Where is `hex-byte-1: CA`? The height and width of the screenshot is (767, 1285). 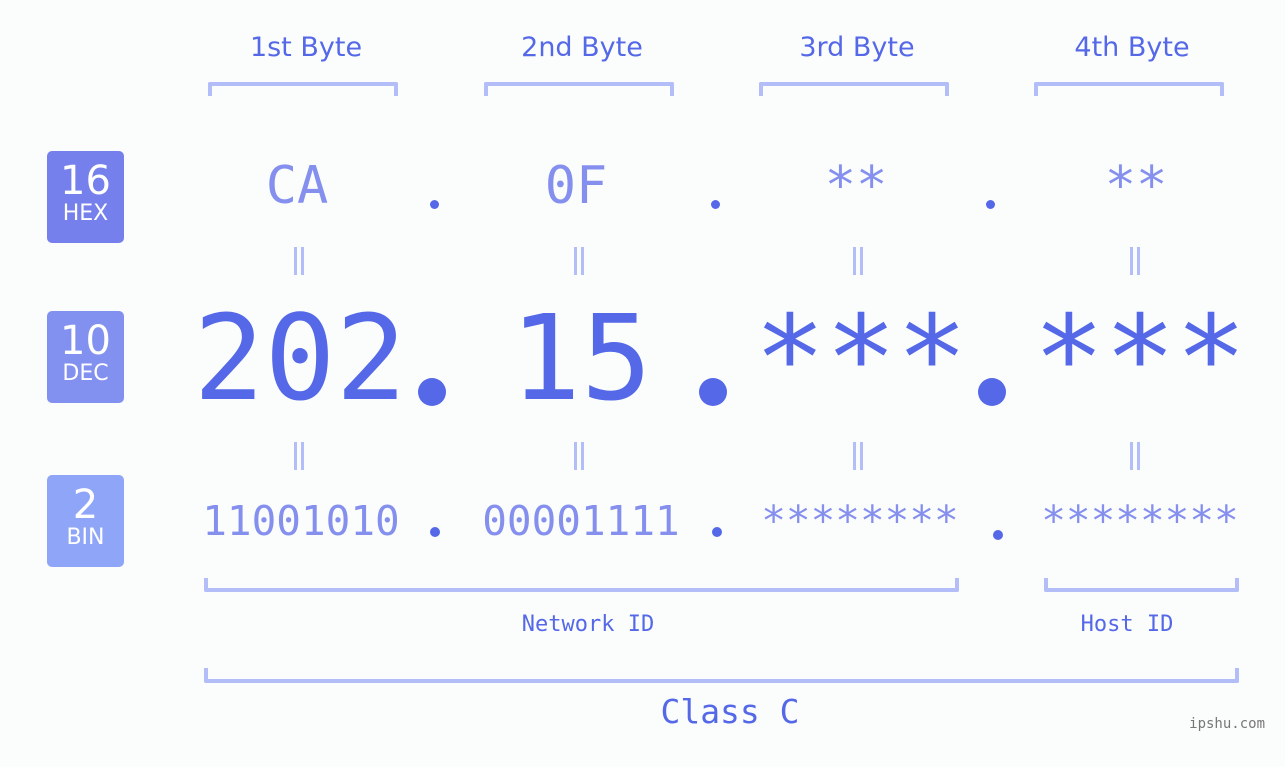
hex-byte-1: CA is located at coordinates (297, 186).